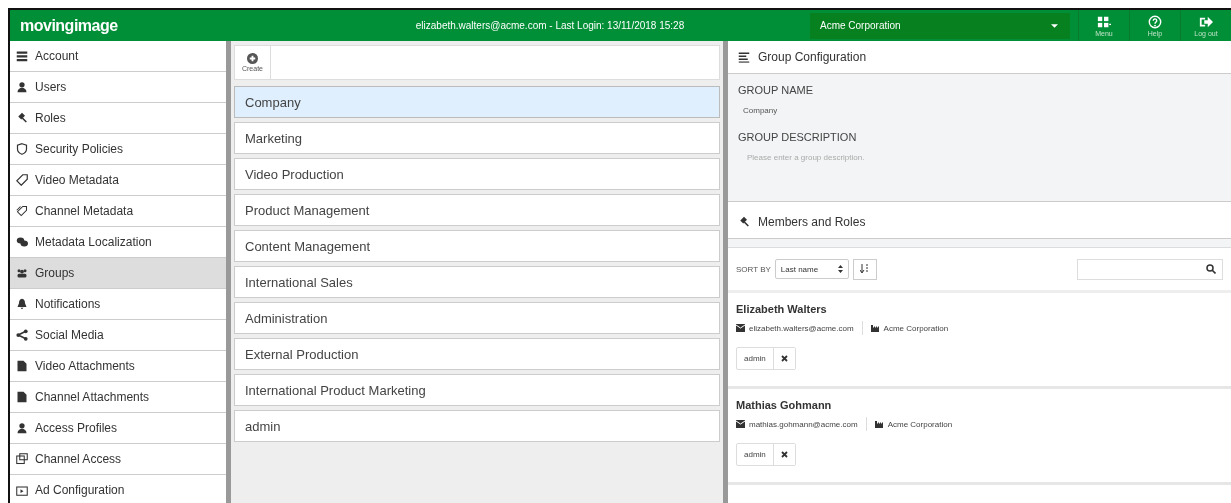 The image size is (1231, 503). What do you see at coordinates (477, 102) in the screenshot?
I see `group-item: Company` at bounding box center [477, 102].